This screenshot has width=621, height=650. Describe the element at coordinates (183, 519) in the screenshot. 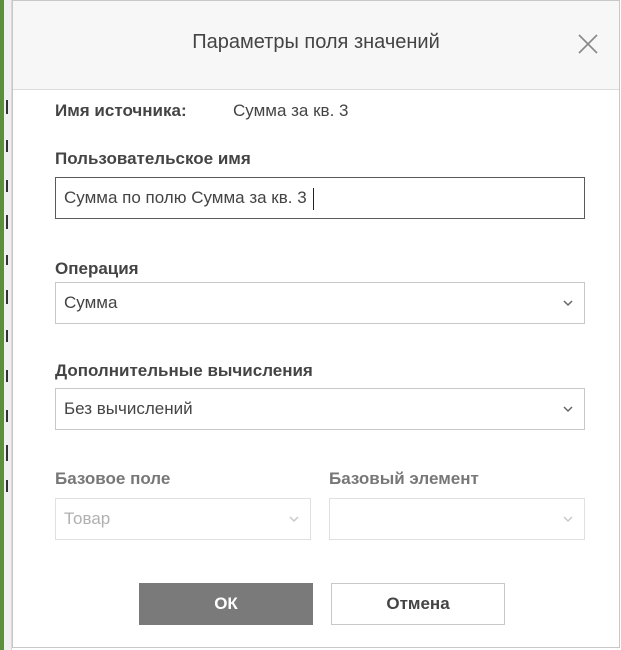

I see `base-field-select: Товар` at that location.